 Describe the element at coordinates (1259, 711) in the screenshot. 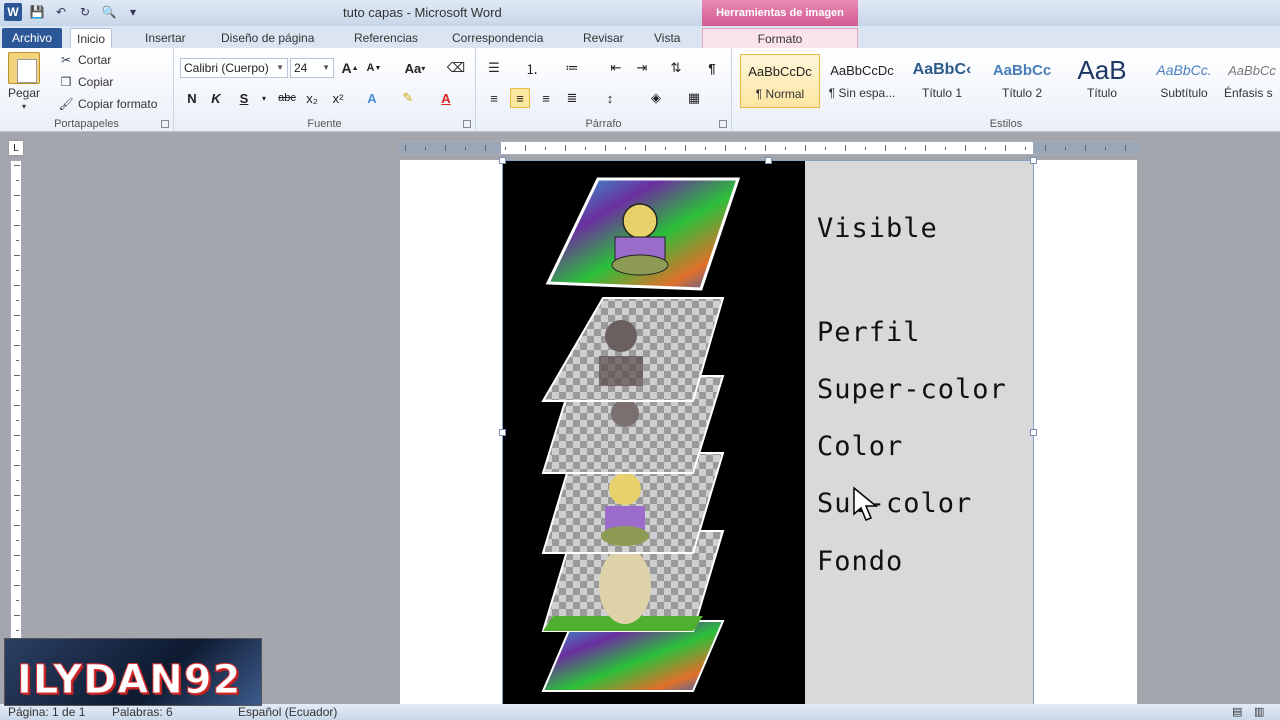

I see `reading-view-icon: ▥` at that location.